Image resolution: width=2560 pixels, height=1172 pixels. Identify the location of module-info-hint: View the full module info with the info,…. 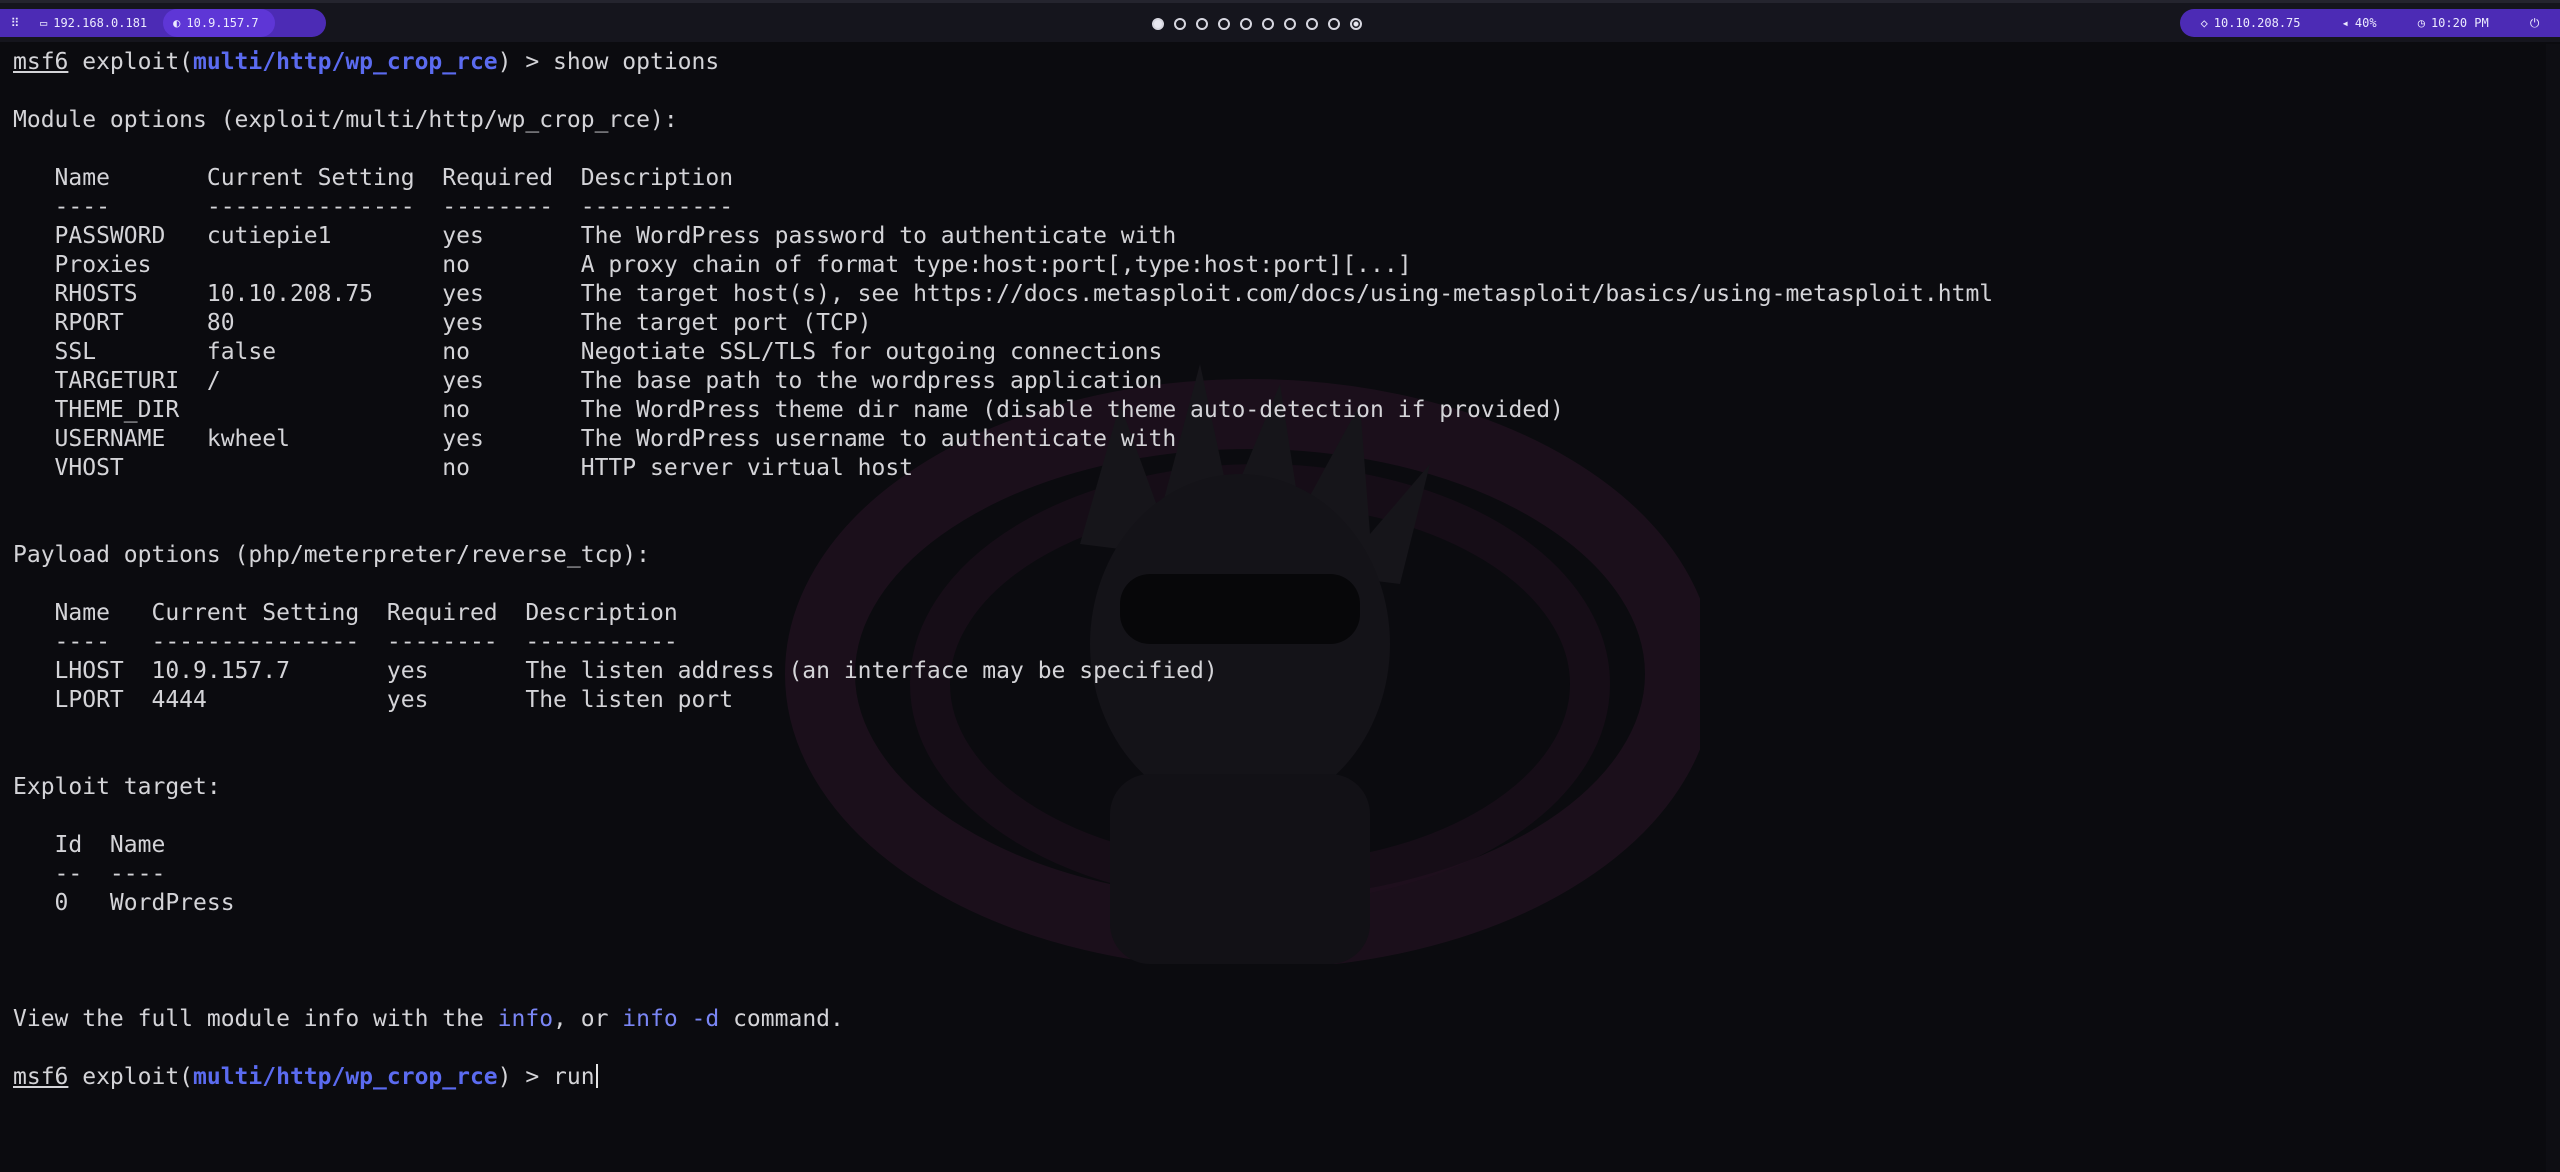
(428, 1019).